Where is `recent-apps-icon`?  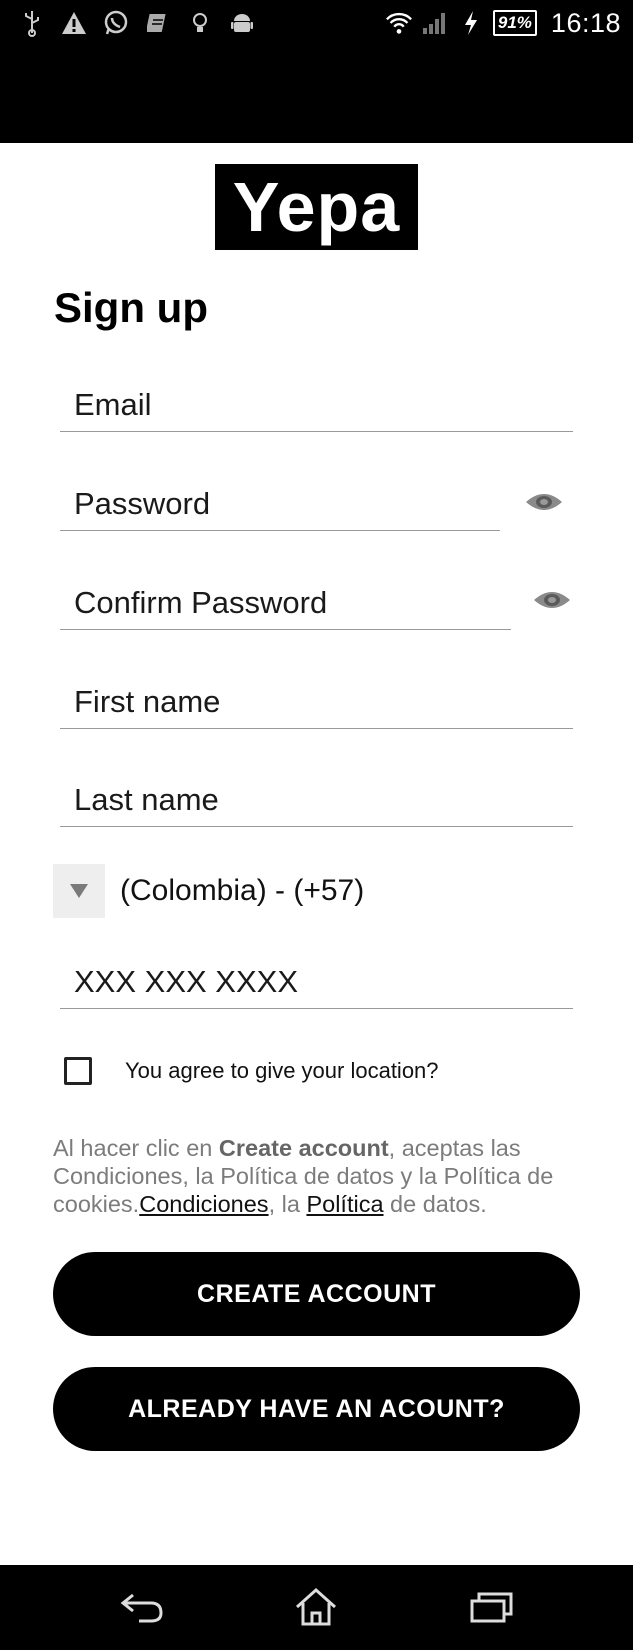 recent-apps-icon is located at coordinates (492, 1607).